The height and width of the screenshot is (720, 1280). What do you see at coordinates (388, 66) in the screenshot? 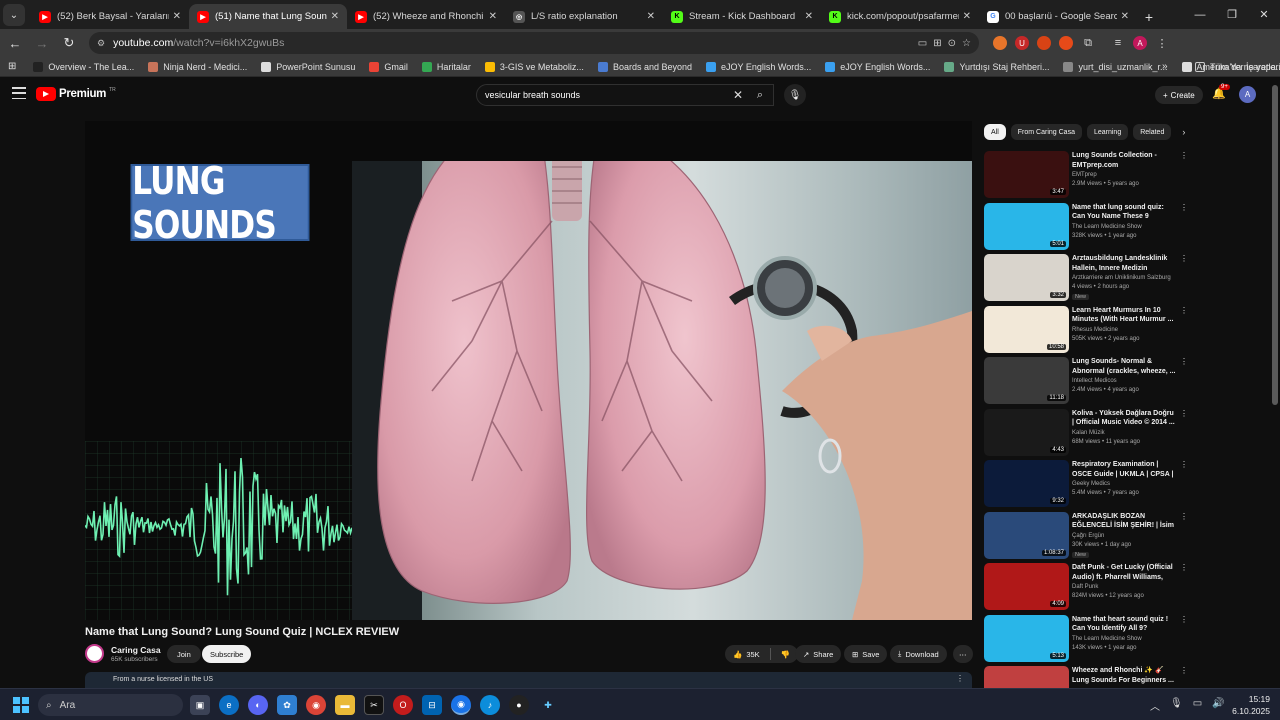
I see `bookmark-item: Gmail` at bounding box center [388, 66].